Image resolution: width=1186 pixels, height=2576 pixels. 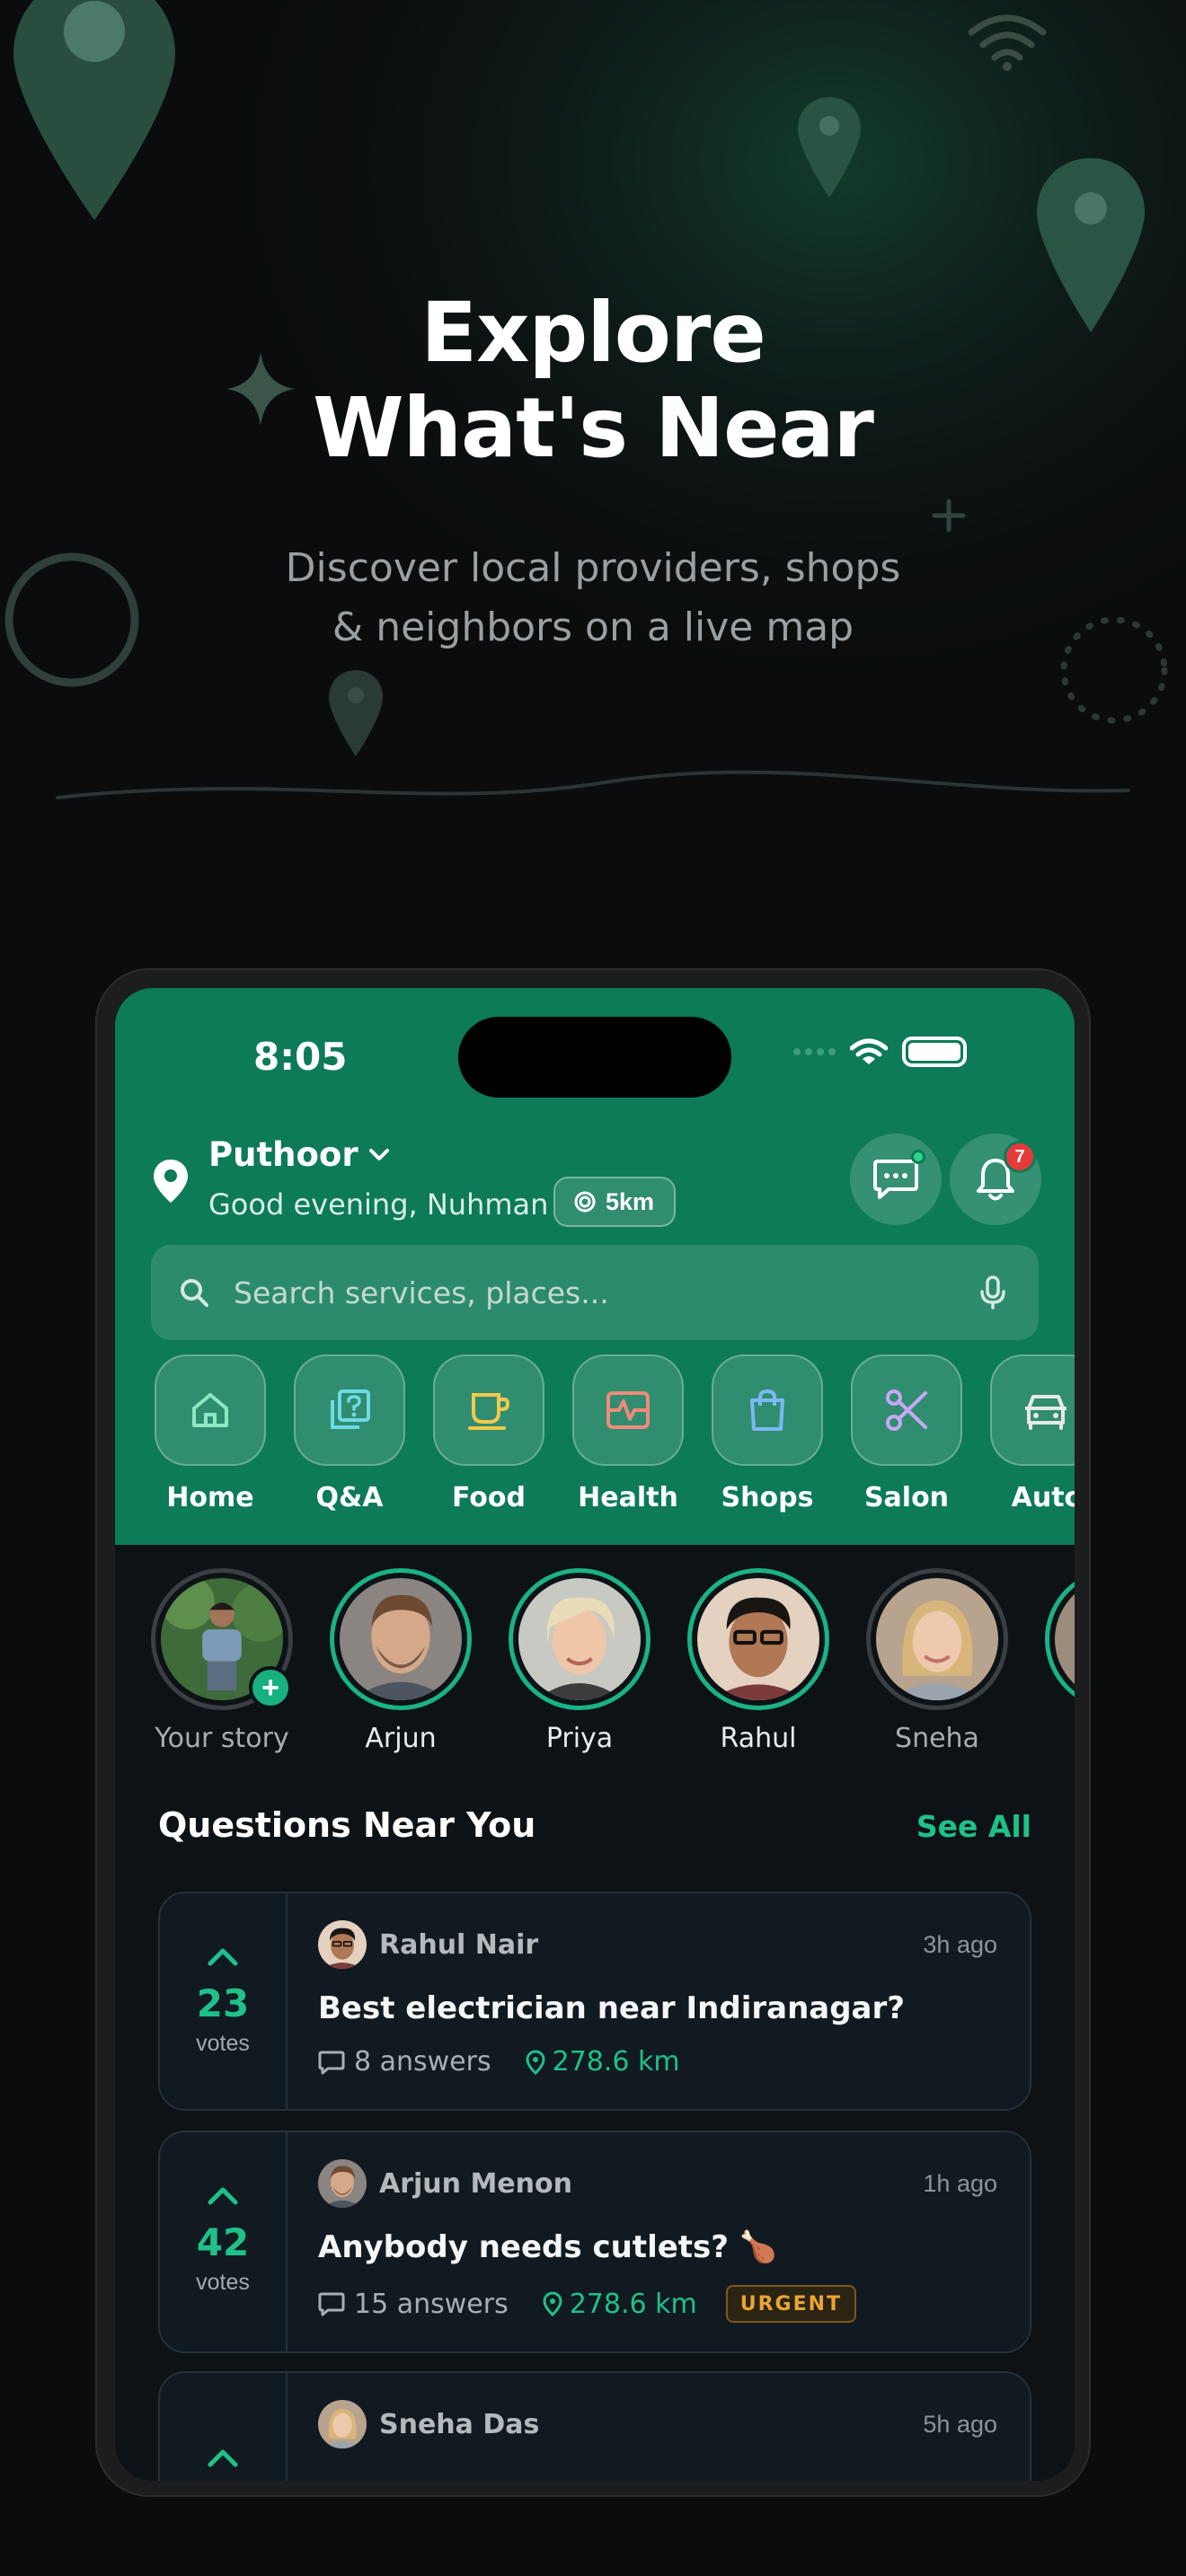 What do you see at coordinates (767, 1410) in the screenshot?
I see `bag-icon` at bounding box center [767, 1410].